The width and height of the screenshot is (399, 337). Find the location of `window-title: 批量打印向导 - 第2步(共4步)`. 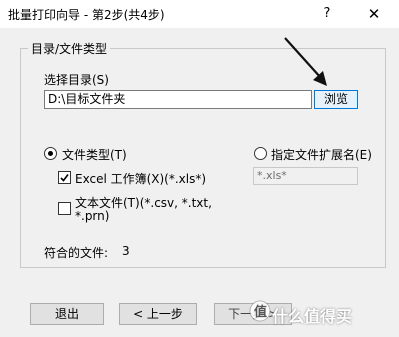

window-title: 批量打印向导 - 第2步(共4步) is located at coordinates (86, 15).